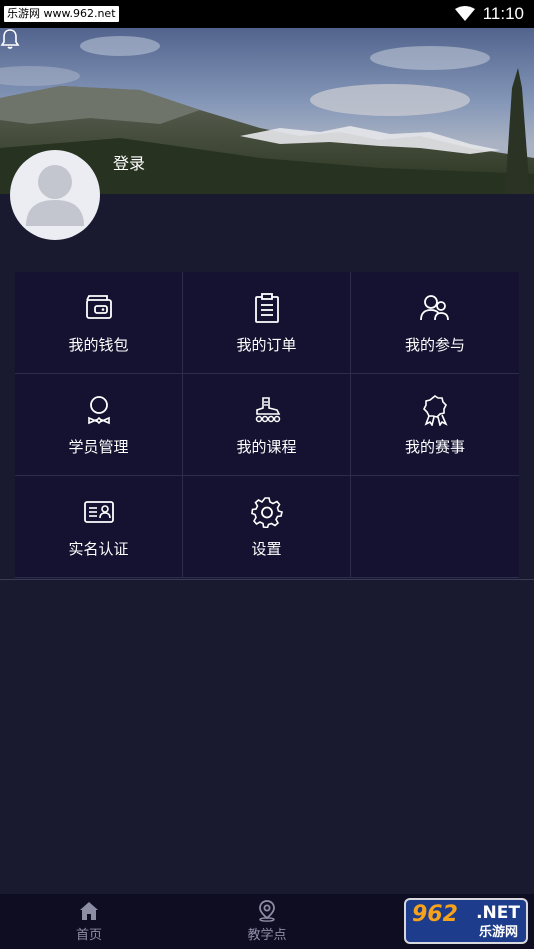 Image resolution: width=534 pixels, height=949 pixels. What do you see at coordinates (267, 410) in the screenshot?
I see `skate-icon` at bounding box center [267, 410].